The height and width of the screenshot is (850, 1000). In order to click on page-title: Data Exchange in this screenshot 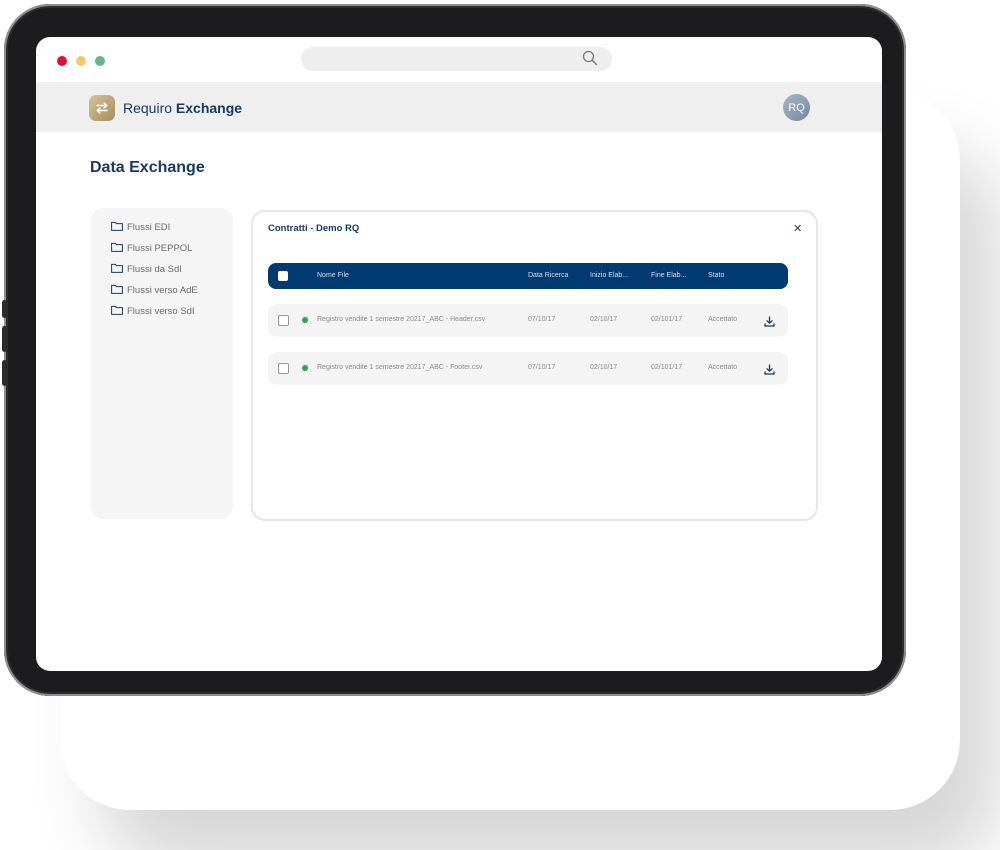, I will do `click(147, 167)`.